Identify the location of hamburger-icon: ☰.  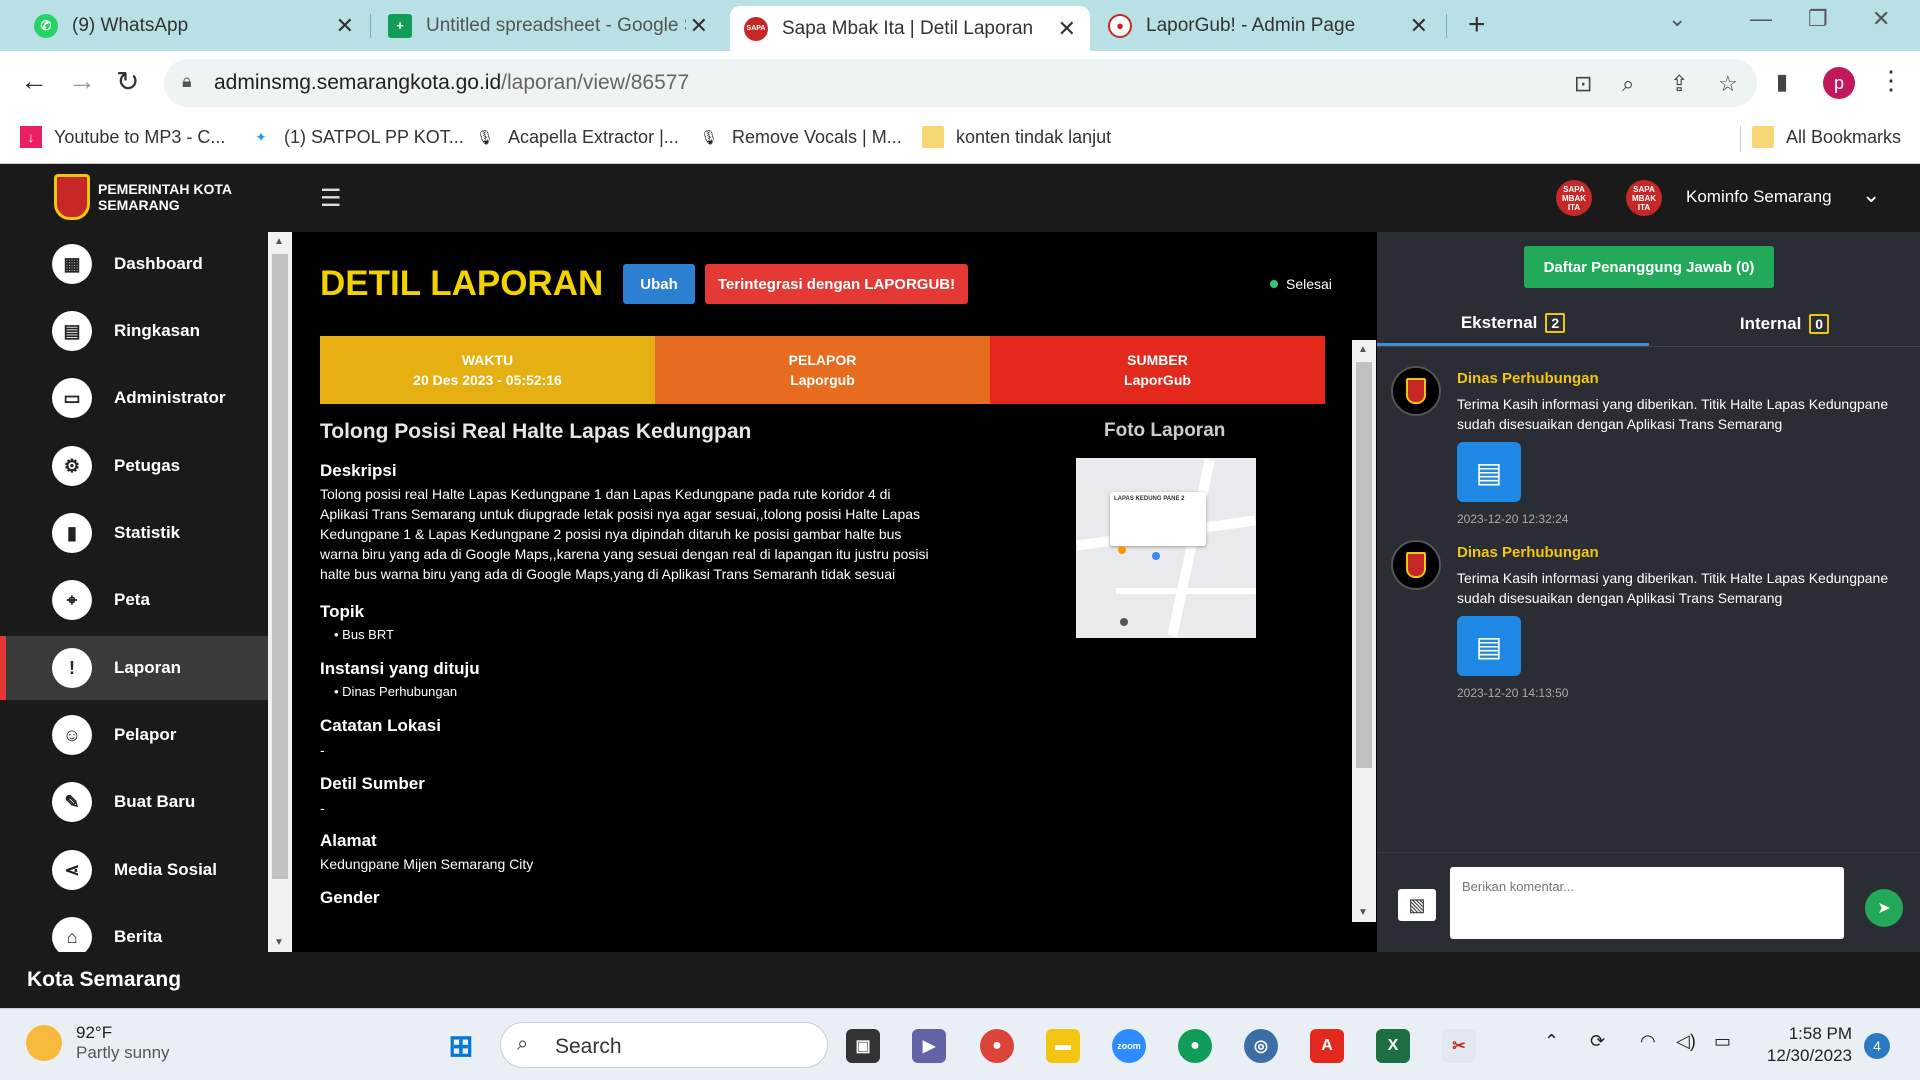
(331, 198).